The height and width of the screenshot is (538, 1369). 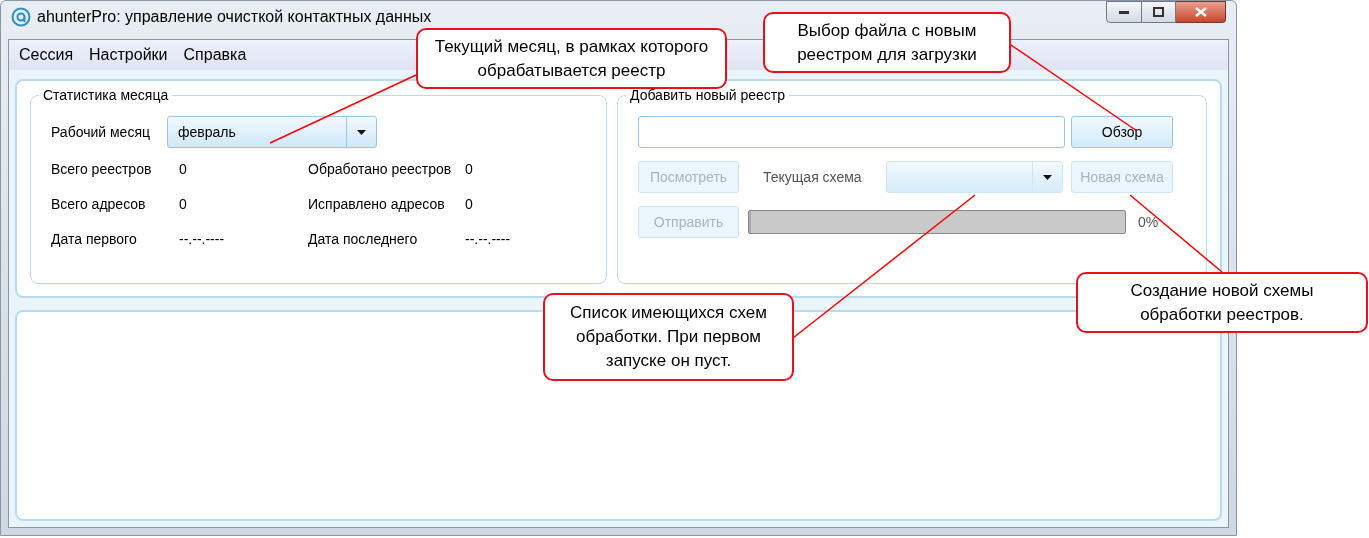 I want to click on progress-reading: 0%, so click(x=1148, y=222).